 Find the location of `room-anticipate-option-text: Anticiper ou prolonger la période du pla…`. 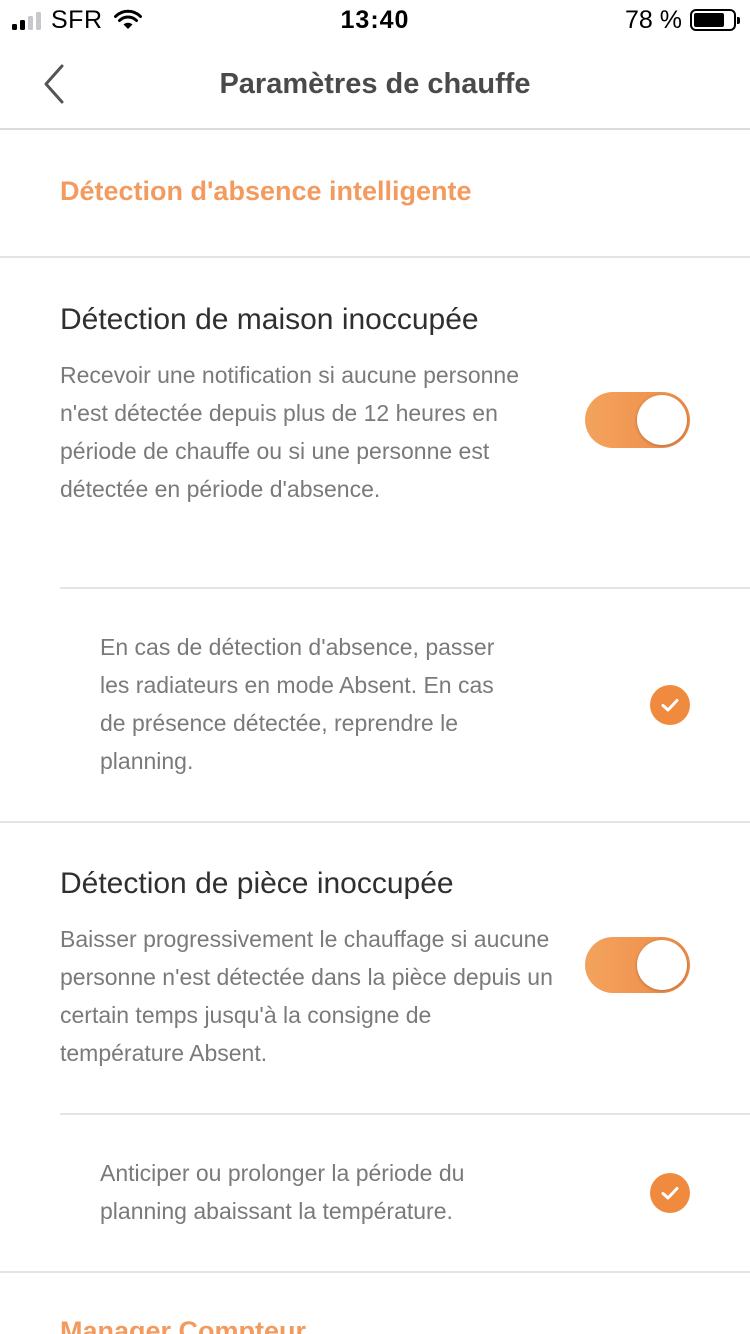

room-anticipate-option-text: Anticiper ou prolonger la période du pla… is located at coordinates (282, 1192).